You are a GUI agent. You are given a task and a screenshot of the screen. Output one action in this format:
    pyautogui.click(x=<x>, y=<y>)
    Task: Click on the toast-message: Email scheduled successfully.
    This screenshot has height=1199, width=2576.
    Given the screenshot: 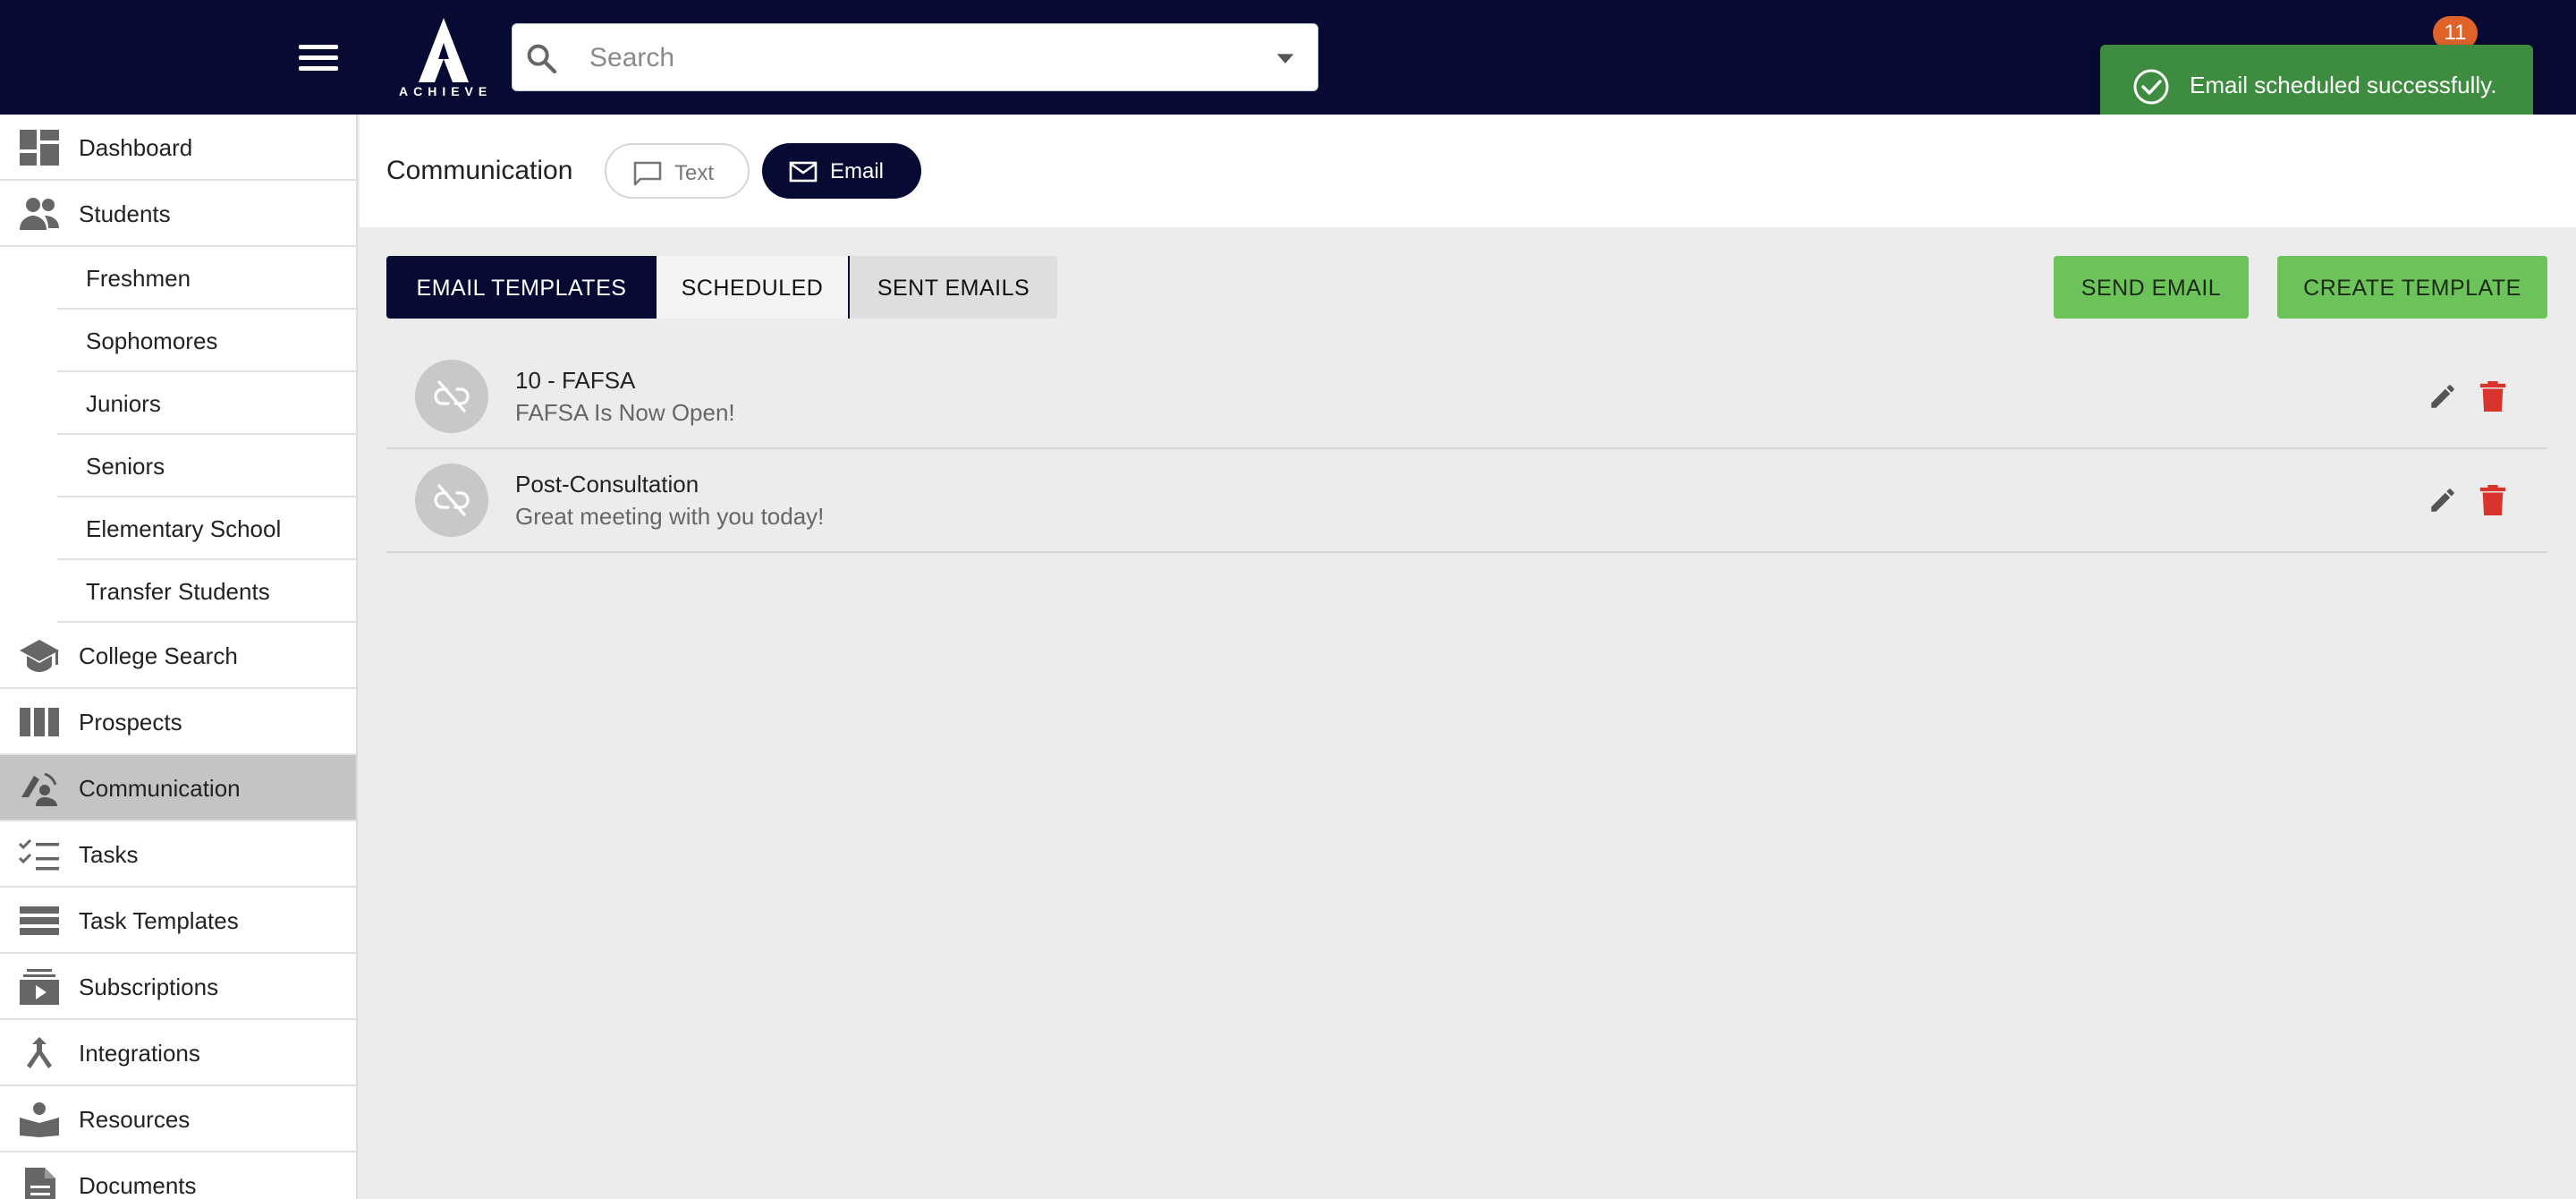 What is the action you would take?
    pyautogui.click(x=2343, y=85)
    